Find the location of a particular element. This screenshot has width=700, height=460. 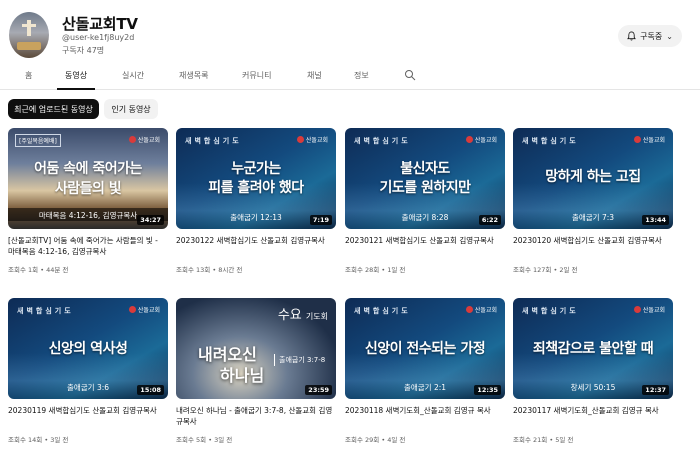

active-tab-indicator is located at coordinates (76, 89).